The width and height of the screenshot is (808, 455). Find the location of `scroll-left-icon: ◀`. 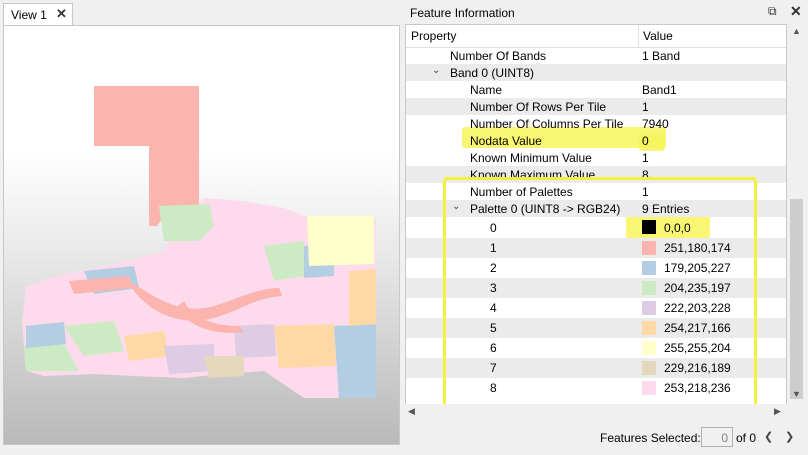

scroll-left-icon: ◀ is located at coordinates (411, 411).